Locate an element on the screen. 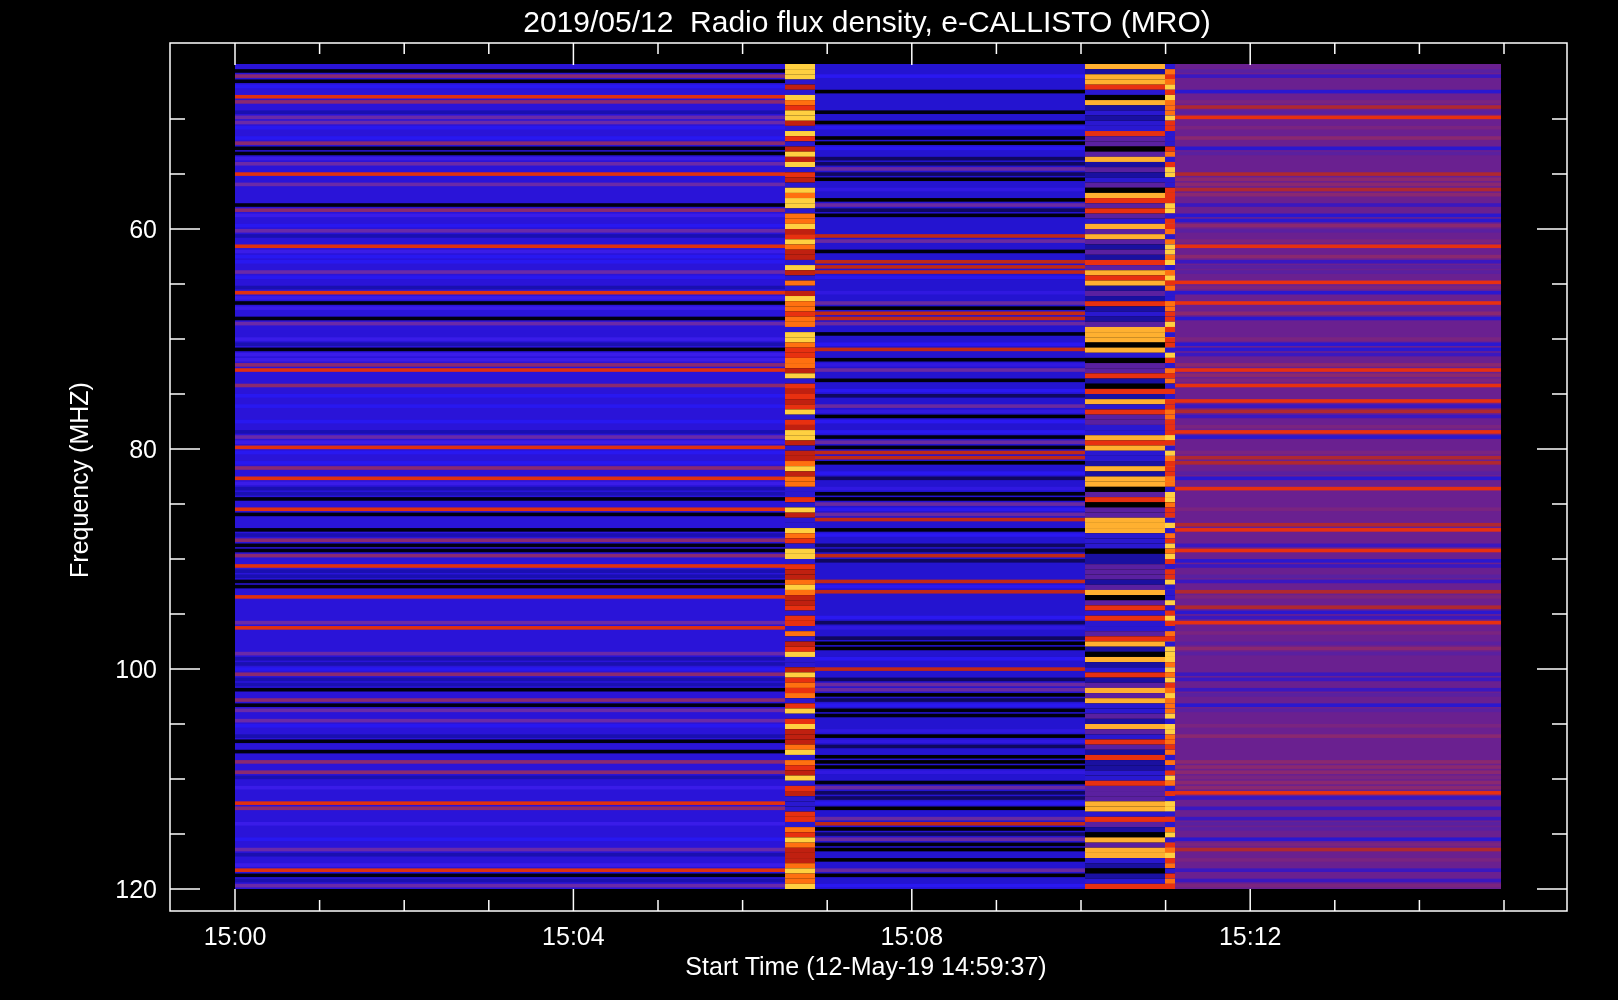  axis-label: Frequency (MHZ) is located at coordinates (79, 480).